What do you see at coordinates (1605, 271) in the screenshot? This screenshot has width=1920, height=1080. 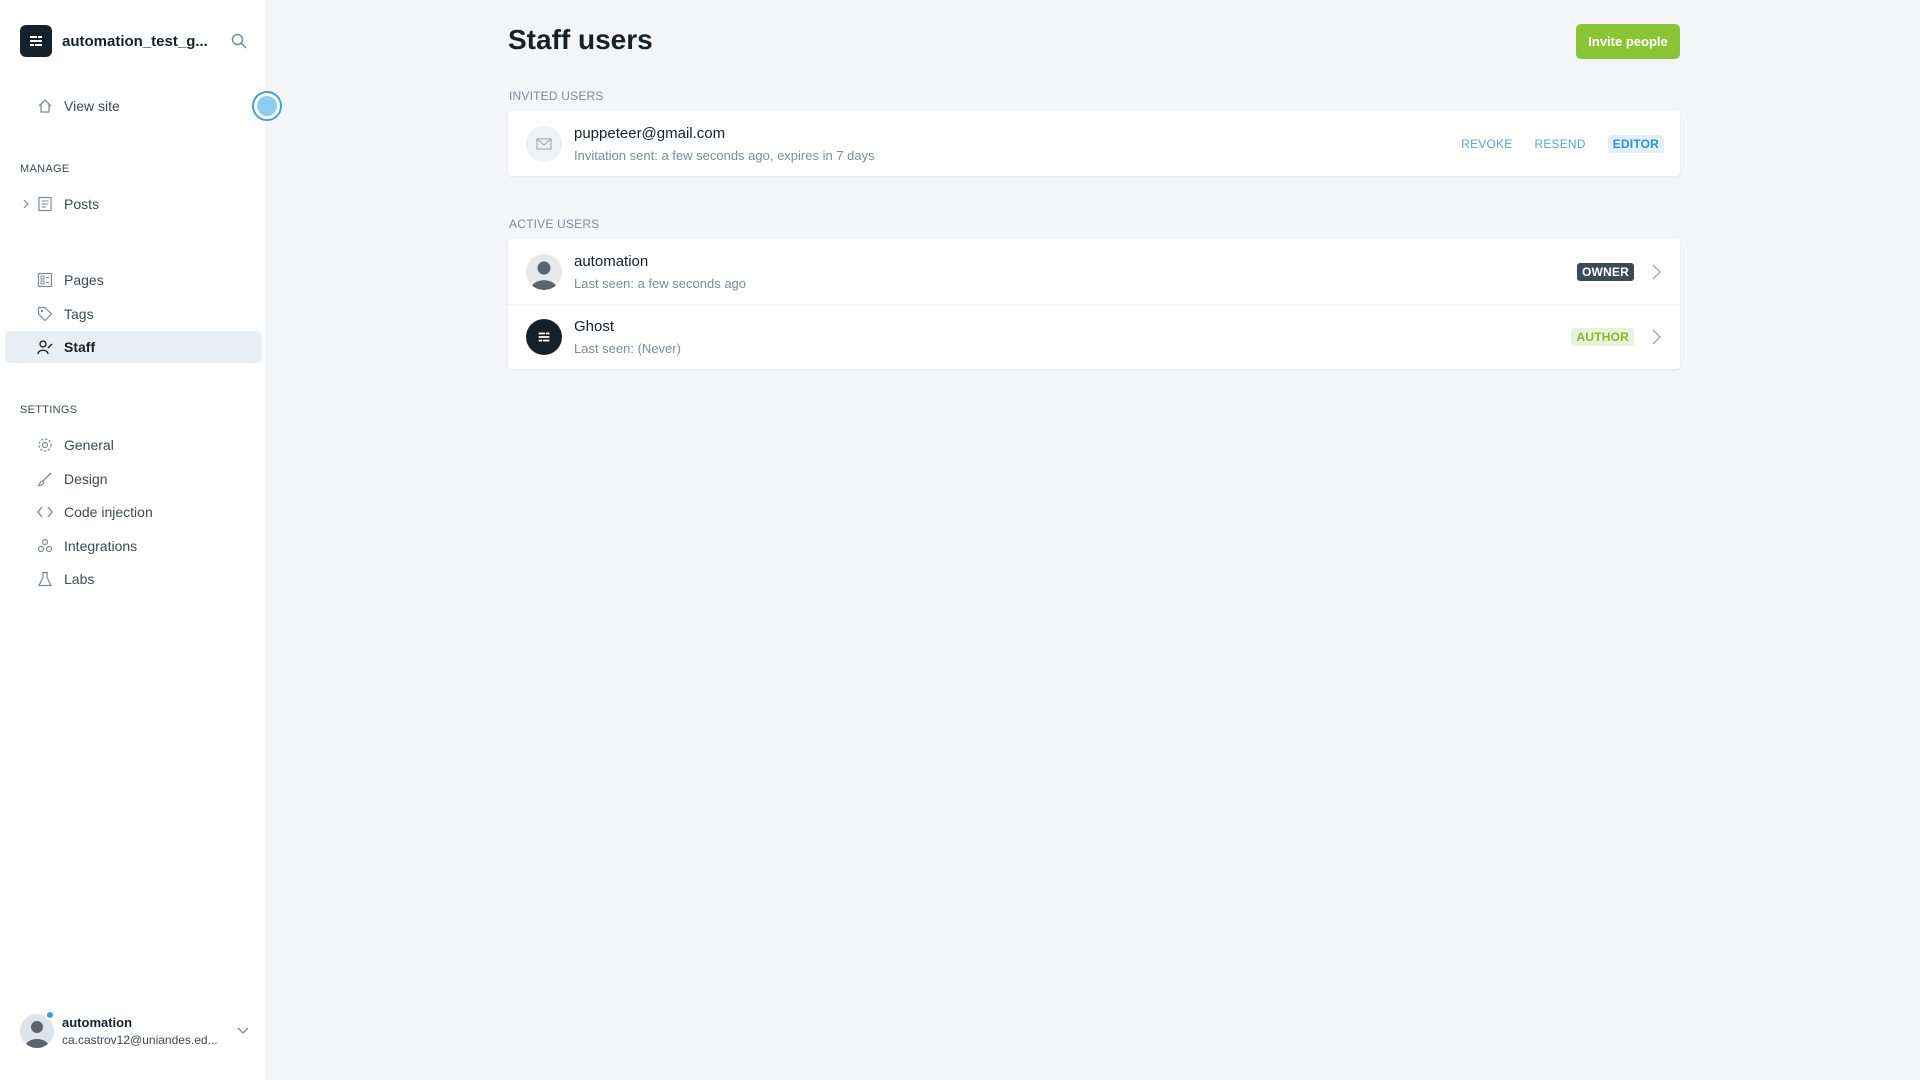 I see `role-badge: OWNER` at bounding box center [1605, 271].